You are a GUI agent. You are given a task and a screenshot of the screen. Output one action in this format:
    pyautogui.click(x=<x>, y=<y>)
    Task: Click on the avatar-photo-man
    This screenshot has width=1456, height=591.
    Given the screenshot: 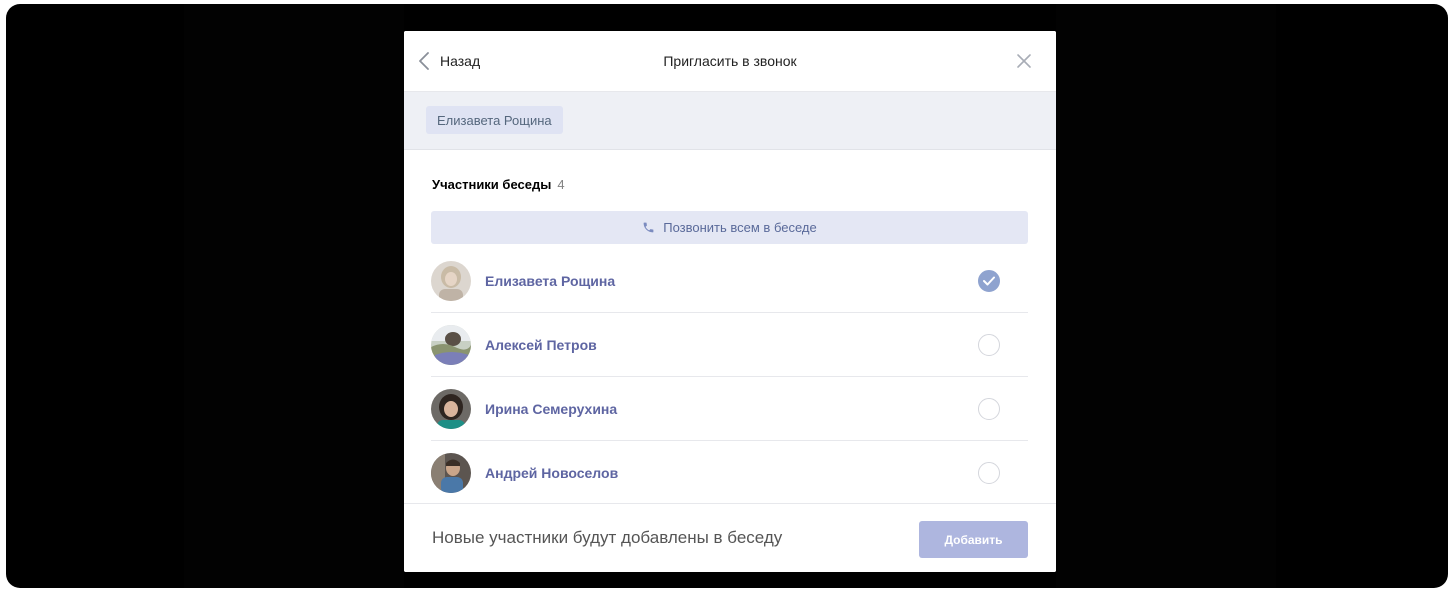 What is the action you would take?
    pyautogui.click(x=451, y=473)
    